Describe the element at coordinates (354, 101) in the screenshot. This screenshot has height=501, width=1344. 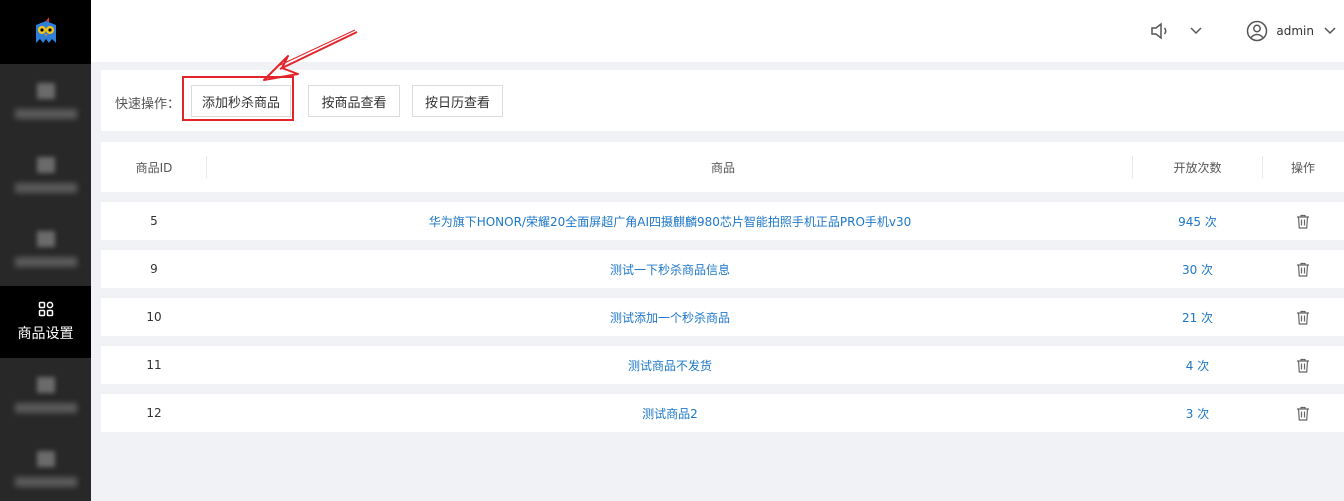
I see `view-by-product-button: 按商品查看` at that location.